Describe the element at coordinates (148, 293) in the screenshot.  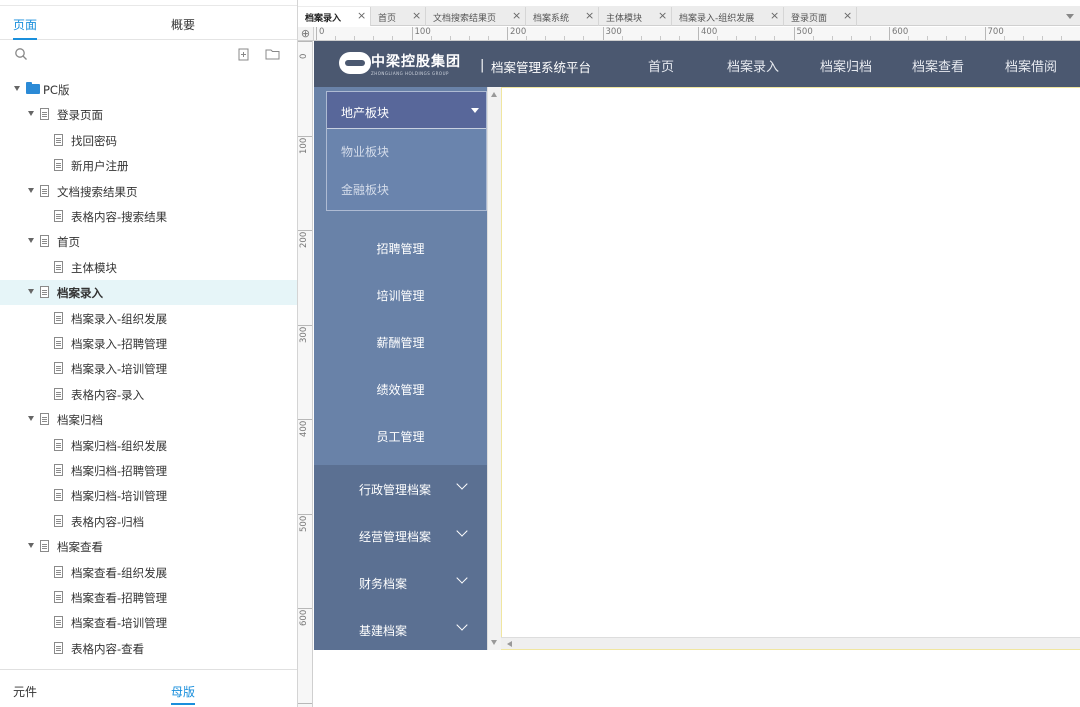
I see `tree-page: 档案录入` at that location.